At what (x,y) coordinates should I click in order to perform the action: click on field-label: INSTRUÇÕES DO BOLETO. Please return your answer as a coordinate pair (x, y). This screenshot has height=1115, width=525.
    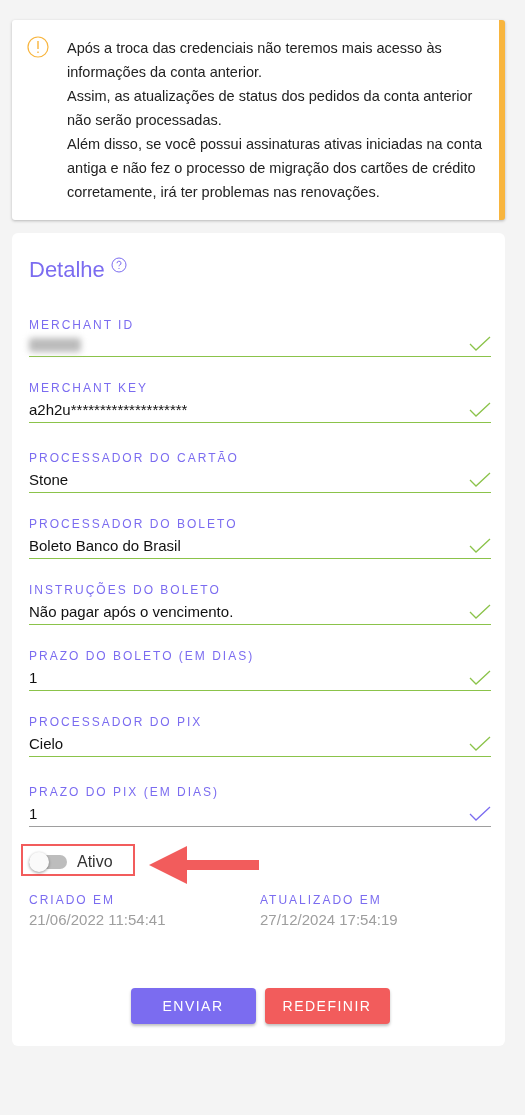
    Looking at the image, I should click on (125, 590).